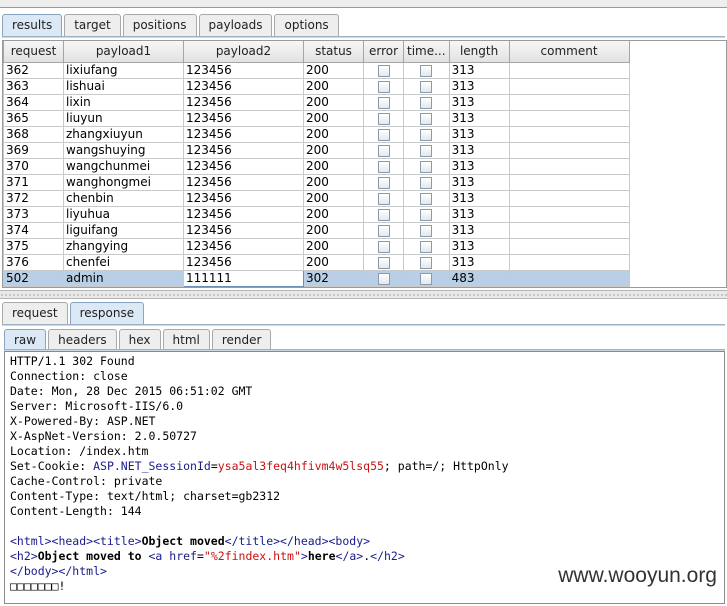  Describe the element at coordinates (316, 214) in the screenshot. I see `table-row: 373 liyuhua 123456 200 313` at that location.